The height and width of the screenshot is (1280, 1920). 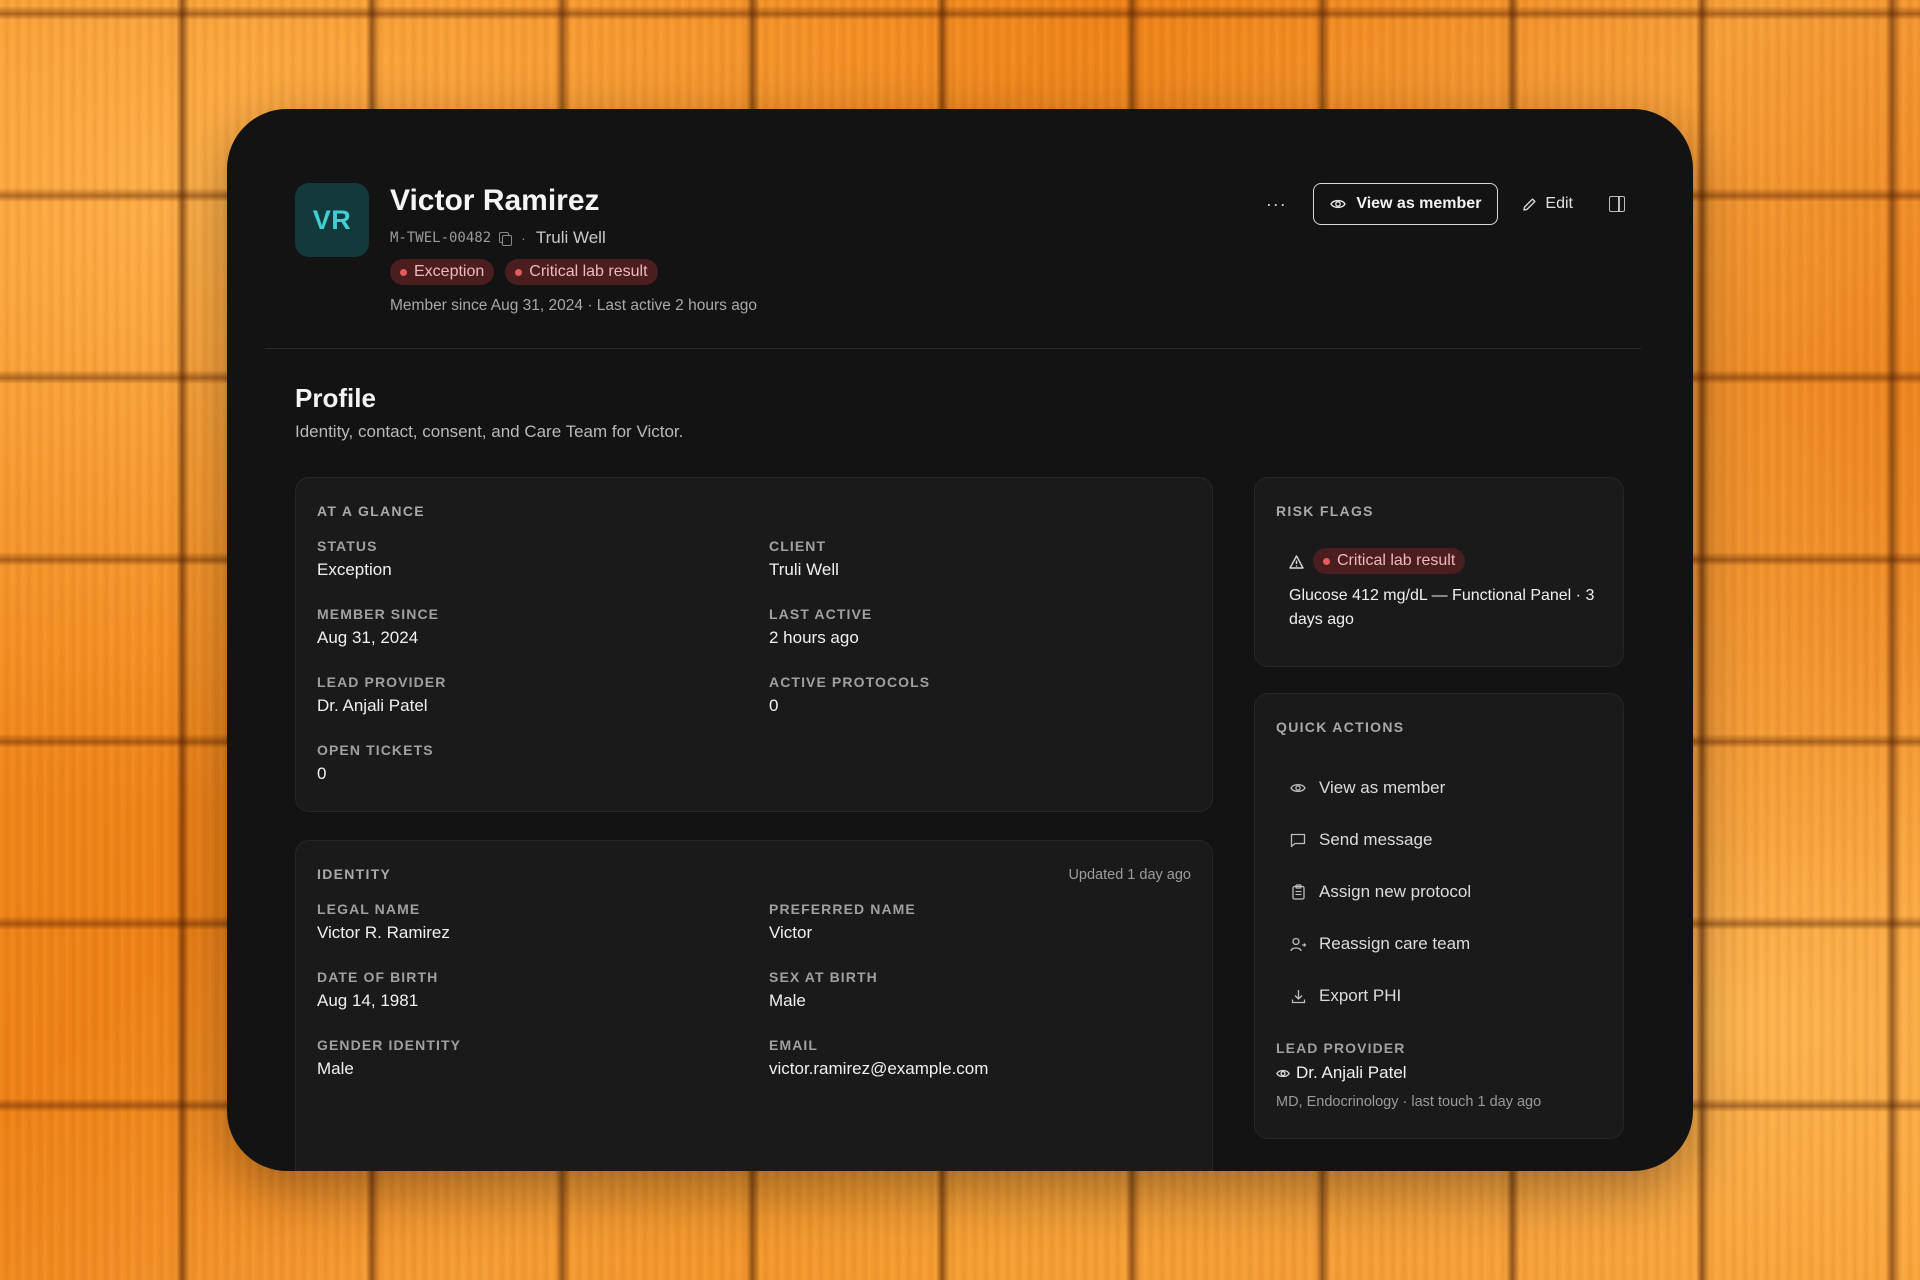 I want to click on field-label: ACTIVE PROTOCOLS, so click(x=850, y=682).